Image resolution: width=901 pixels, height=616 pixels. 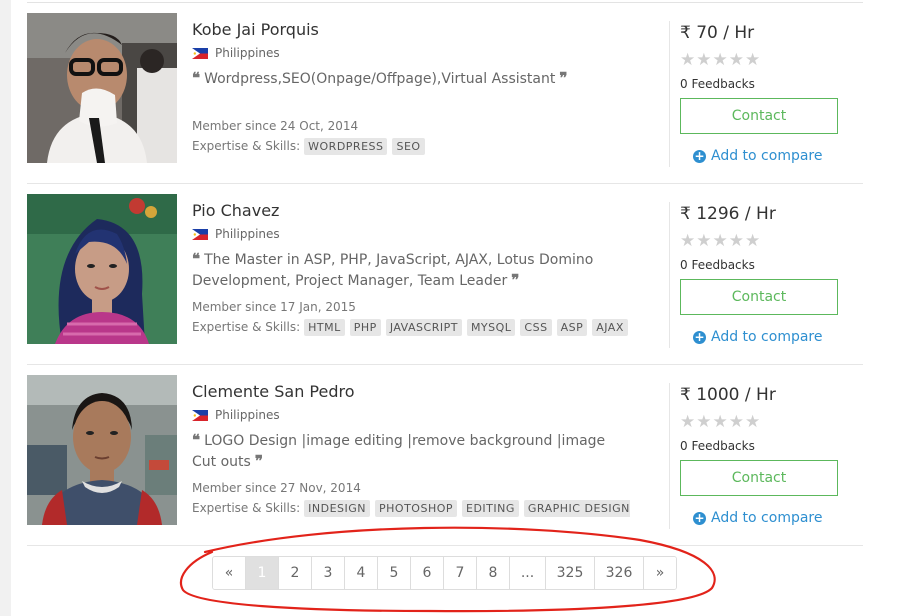 I want to click on freelancer-name: Clemente San Pedro, so click(x=273, y=391).